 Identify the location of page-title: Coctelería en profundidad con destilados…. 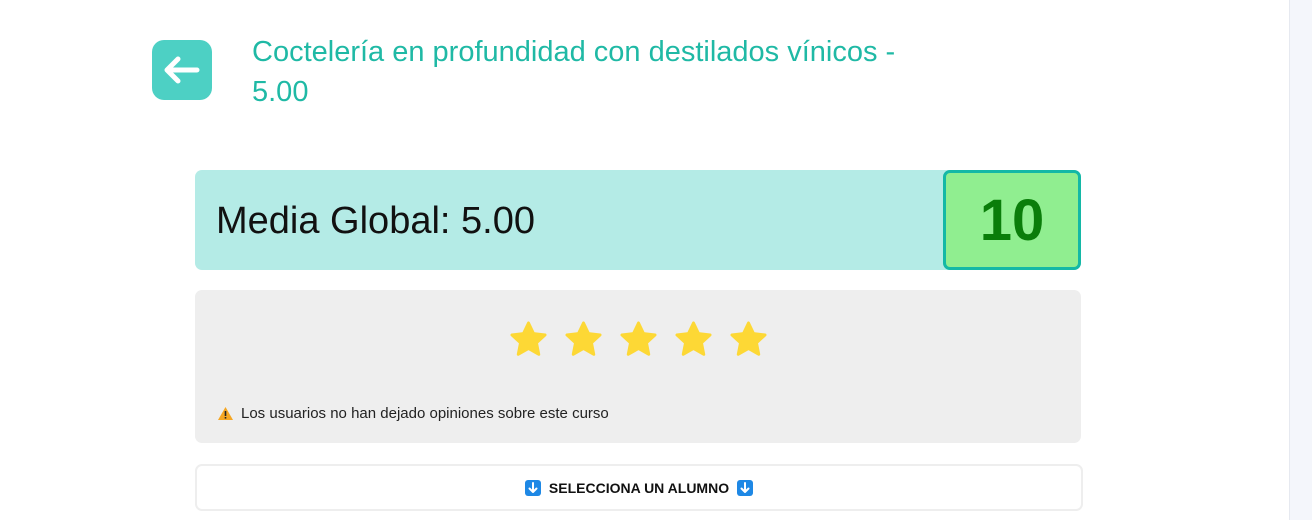
(574, 72).